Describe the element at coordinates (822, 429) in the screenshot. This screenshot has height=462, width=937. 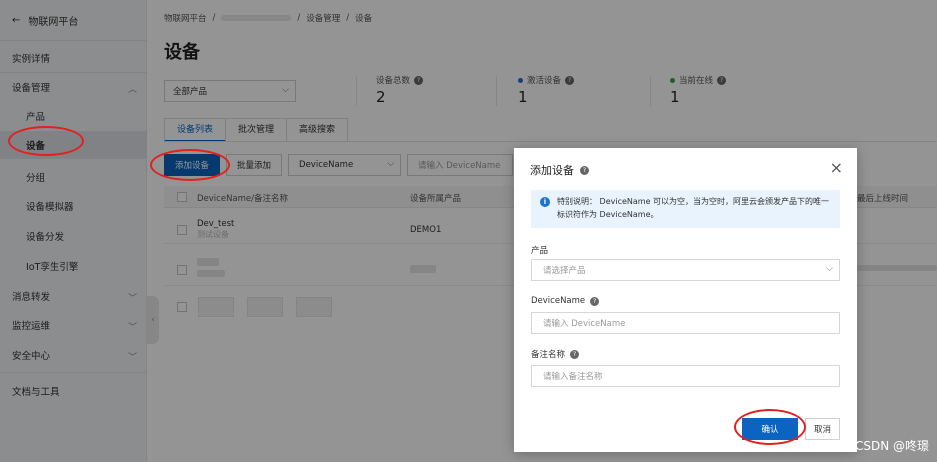
I see `cancel-button: 取消` at that location.